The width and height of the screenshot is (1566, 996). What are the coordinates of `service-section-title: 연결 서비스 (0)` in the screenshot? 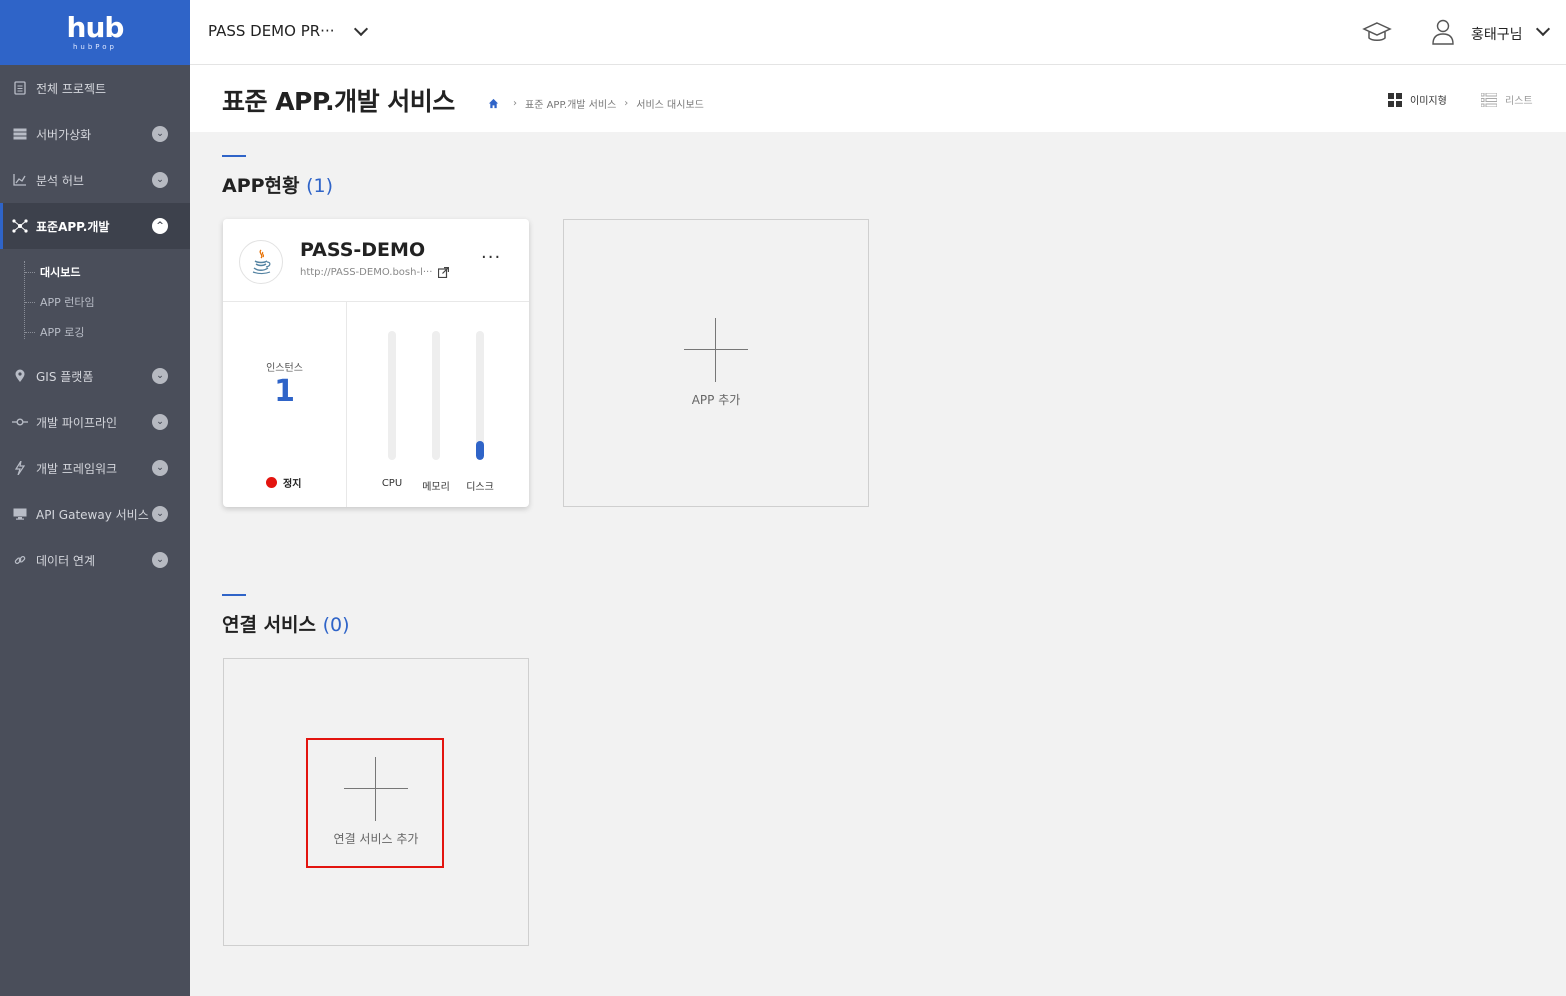 It's located at (286, 623).